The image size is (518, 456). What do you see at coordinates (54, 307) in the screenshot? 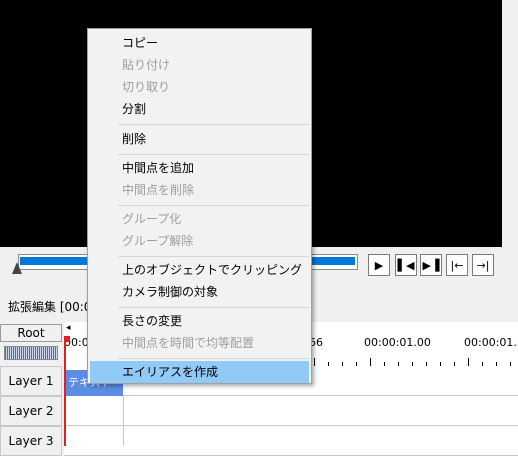
I see `timeline-title: 拡張編集 [00:00` at bounding box center [54, 307].